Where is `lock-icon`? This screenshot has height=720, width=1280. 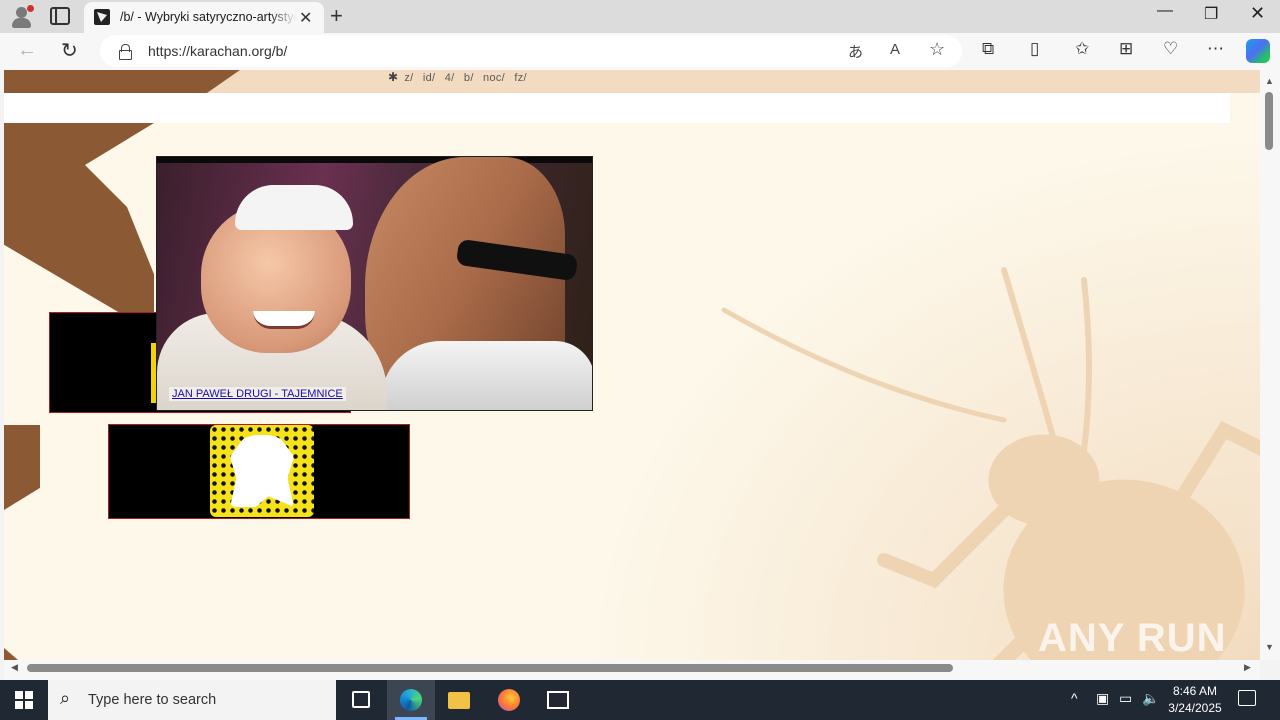 lock-icon is located at coordinates (125, 52).